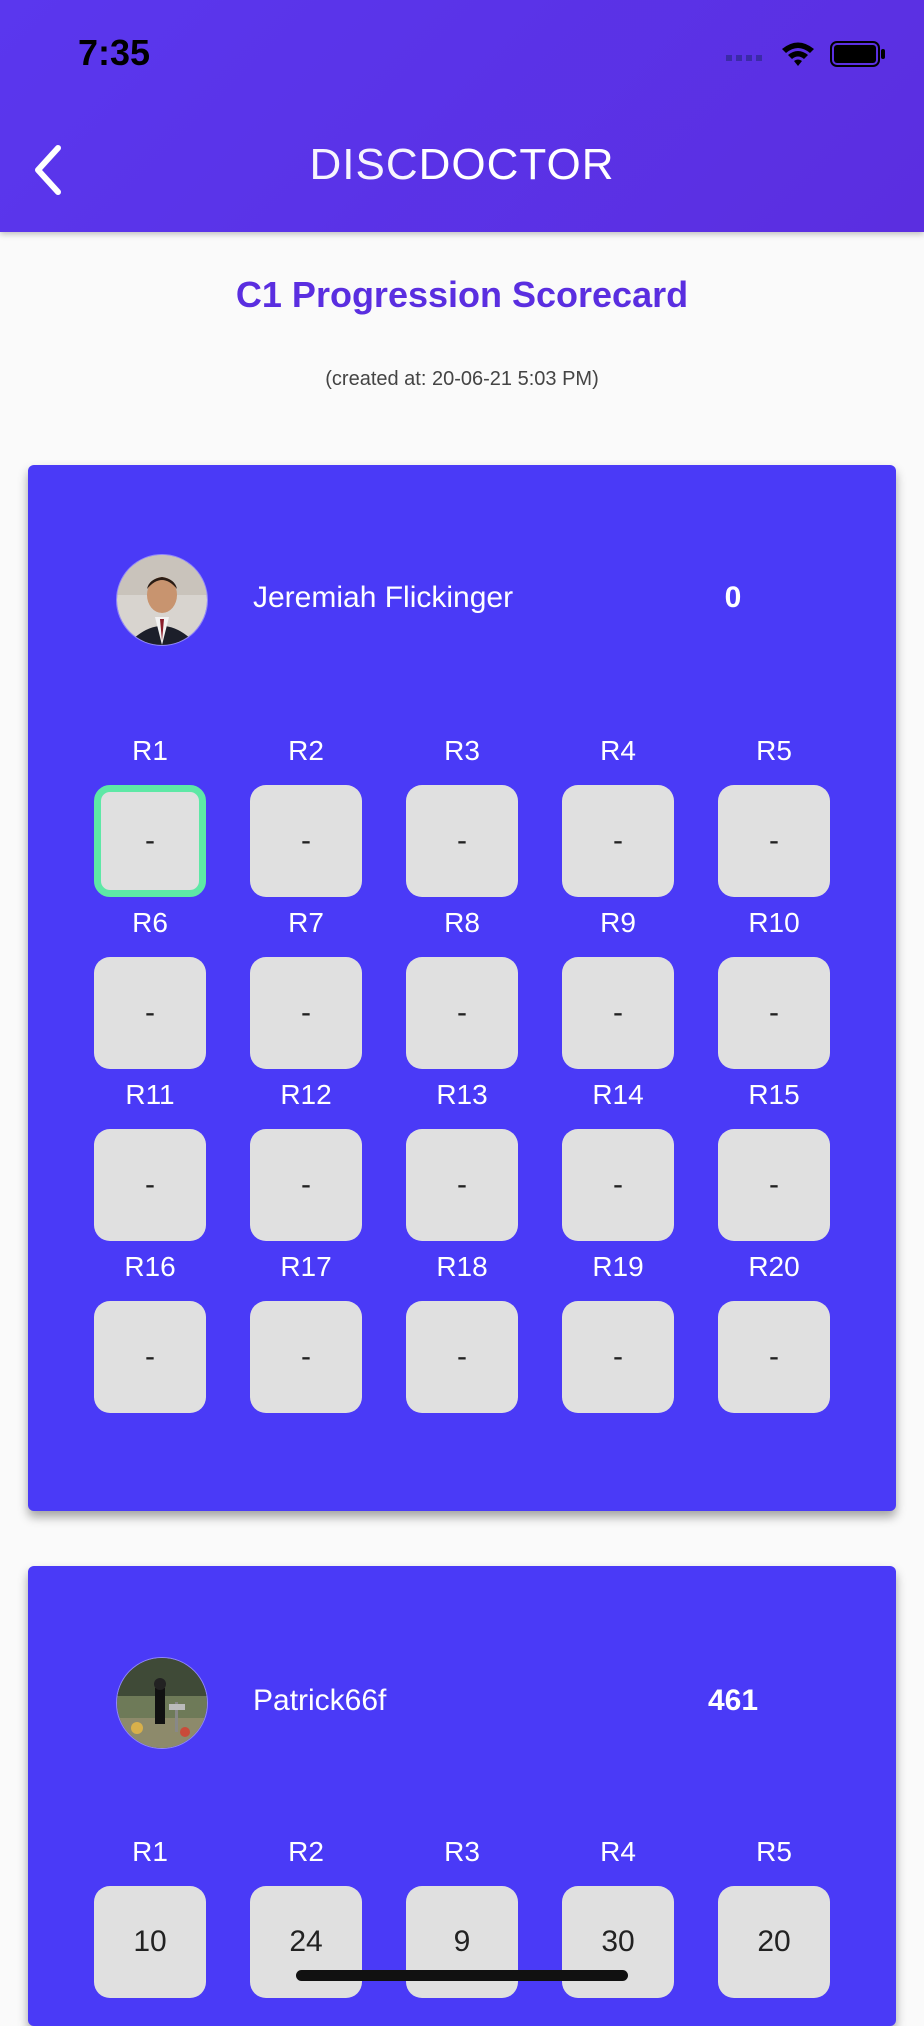 Image resolution: width=924 pixels, height=2026 pixels. What do you see at coordinates (516, 164) in the screenshot?
I see `app-title-bold: DOCTOR` at bounding box center [516, 164].